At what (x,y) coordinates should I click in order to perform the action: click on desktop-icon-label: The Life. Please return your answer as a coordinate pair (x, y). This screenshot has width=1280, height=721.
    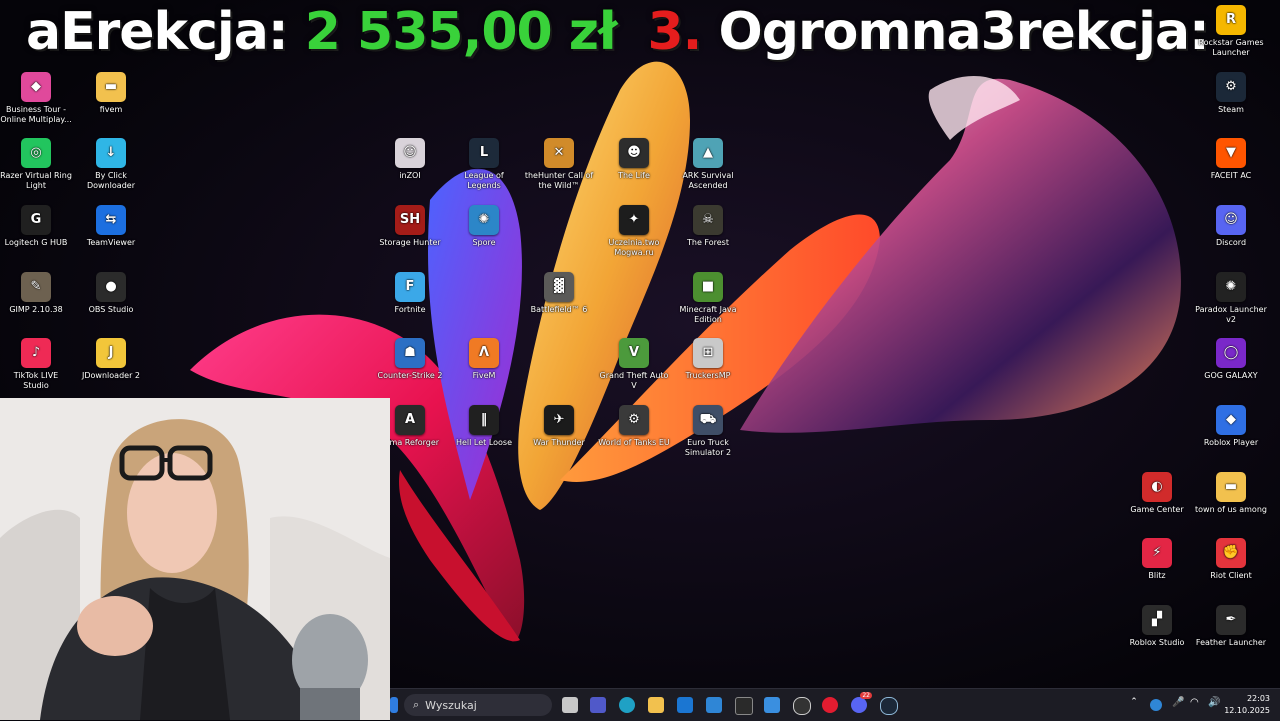
    Looking at the image, I should click on (634, 175).